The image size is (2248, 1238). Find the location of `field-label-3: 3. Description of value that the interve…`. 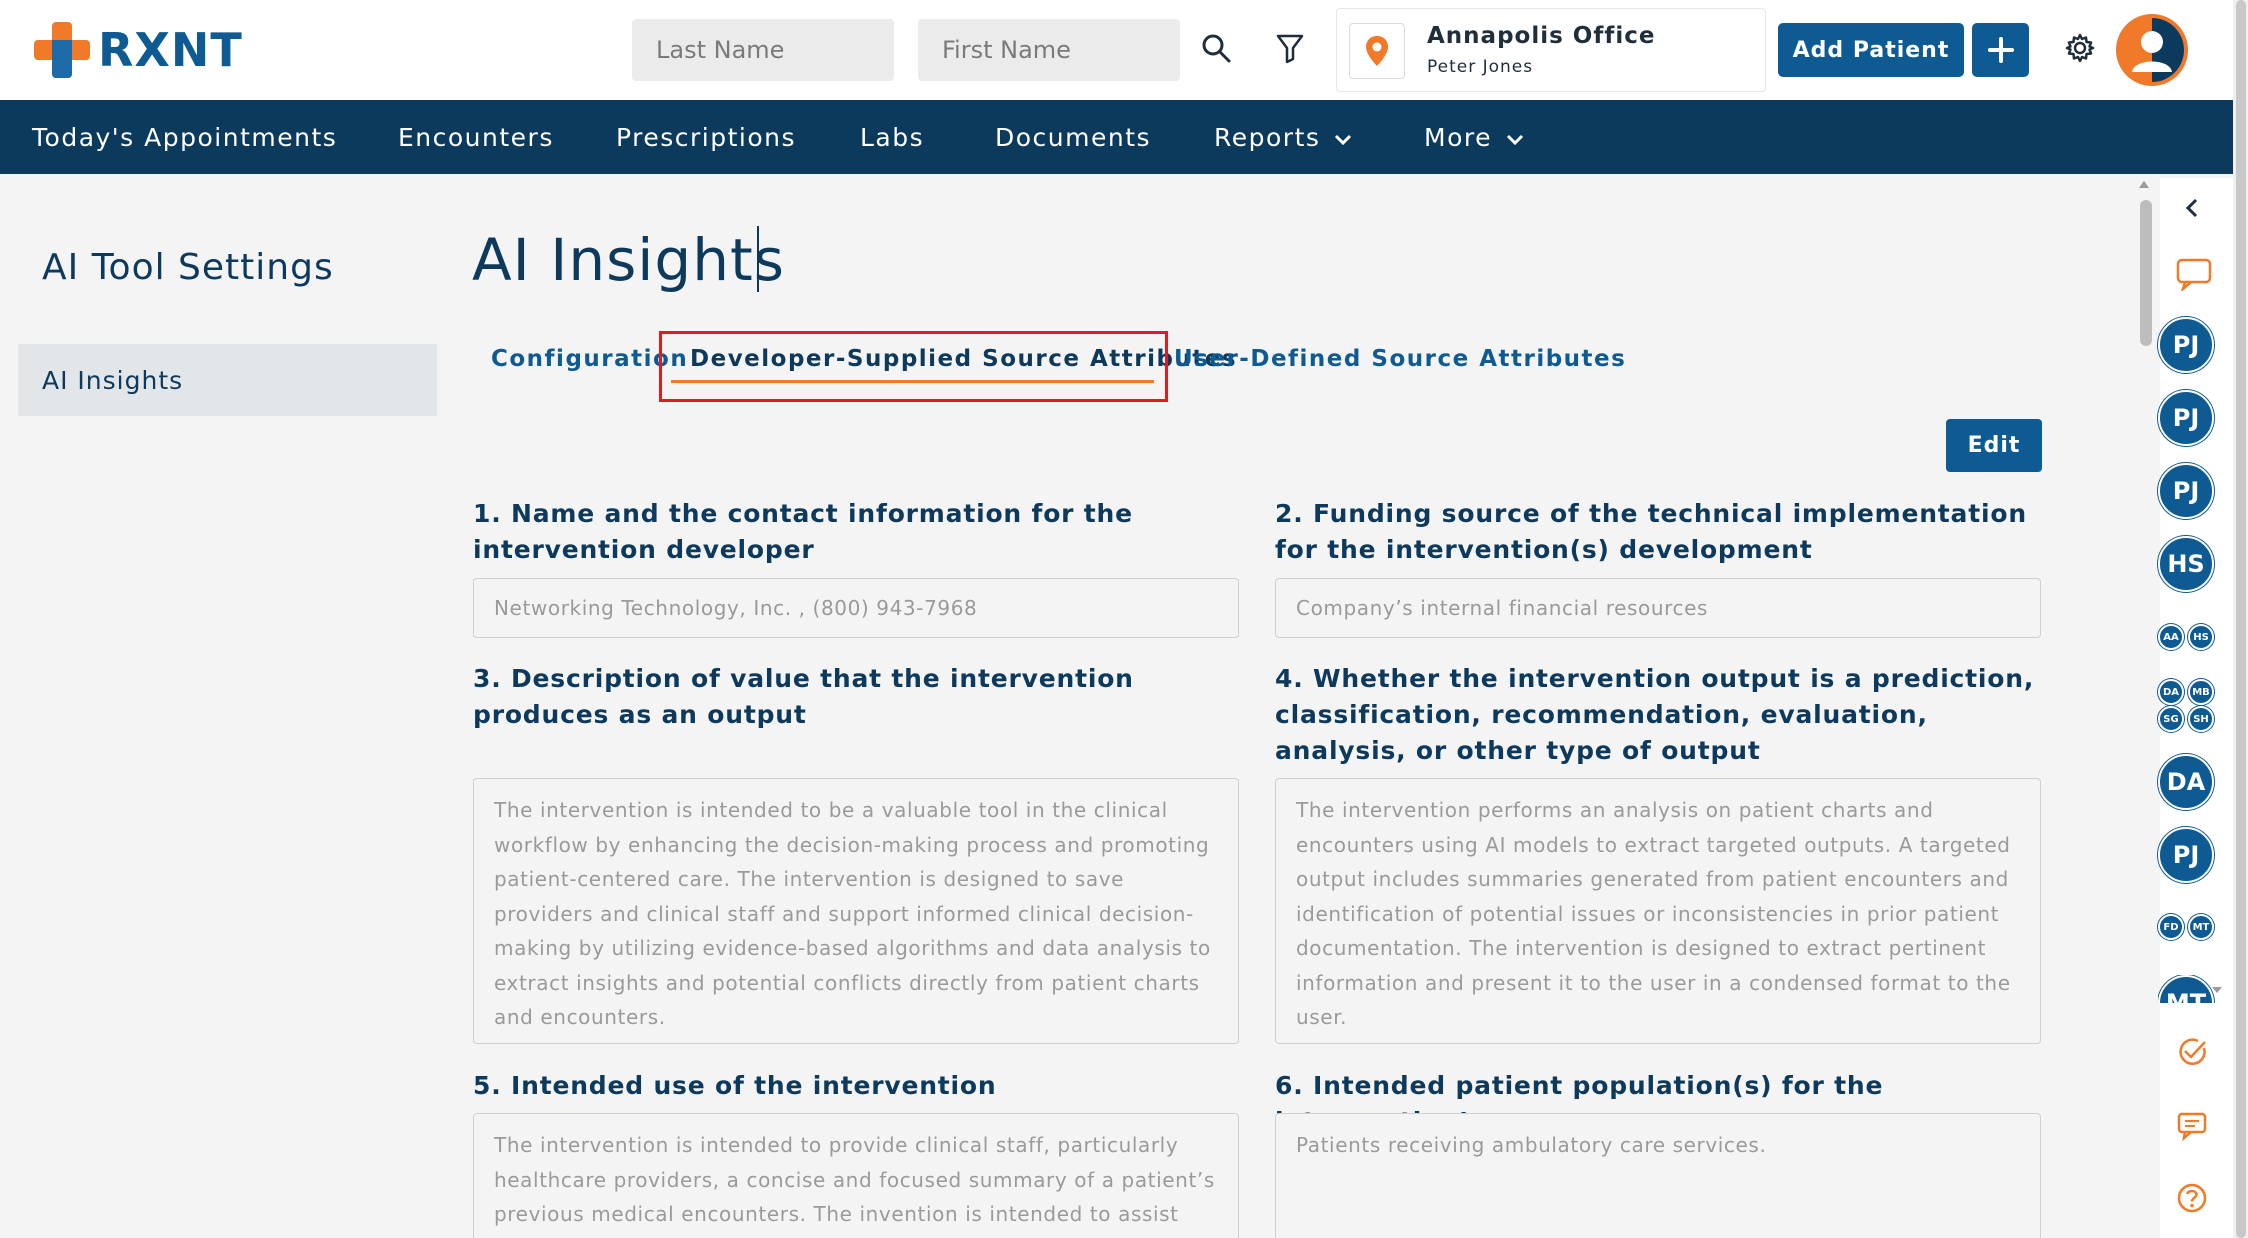

field-label-3: 3. Description of value that the interve… is located at coordinates (803, 696).